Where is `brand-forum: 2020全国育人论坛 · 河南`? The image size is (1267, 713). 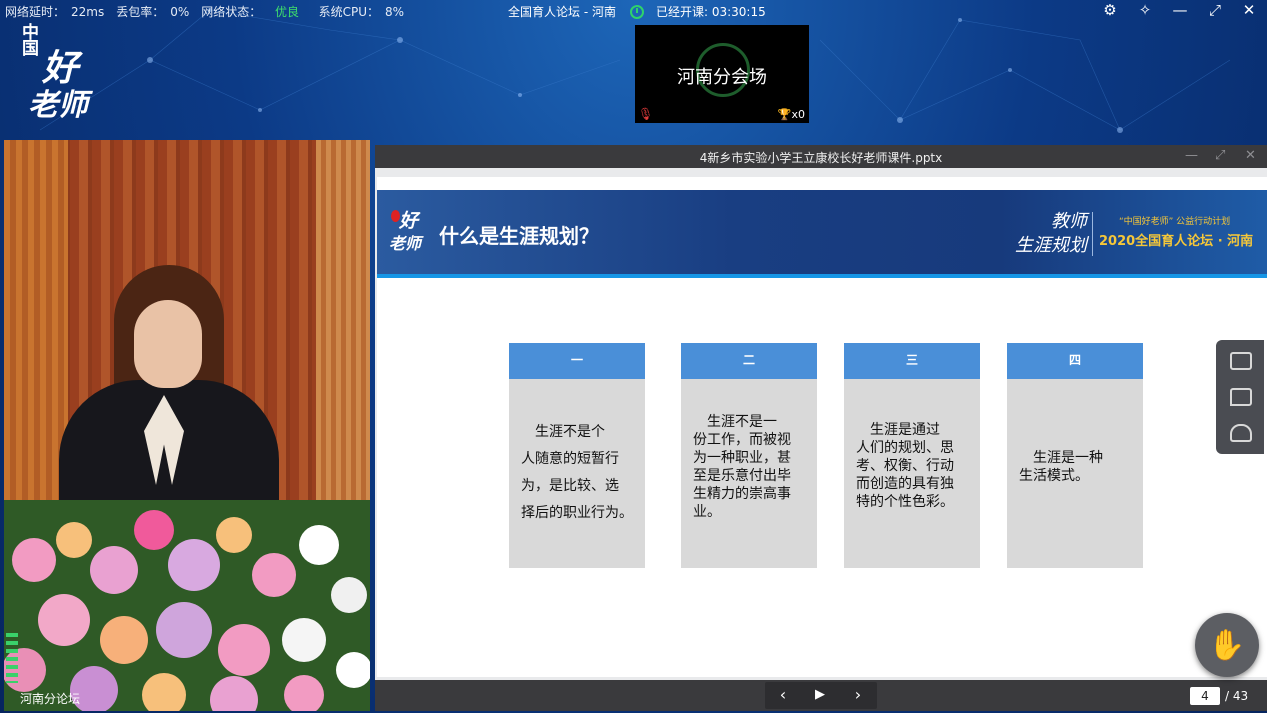 brand-forum: 2020全国育人论坛 · 河南 is located at coordinates (1176, 241).